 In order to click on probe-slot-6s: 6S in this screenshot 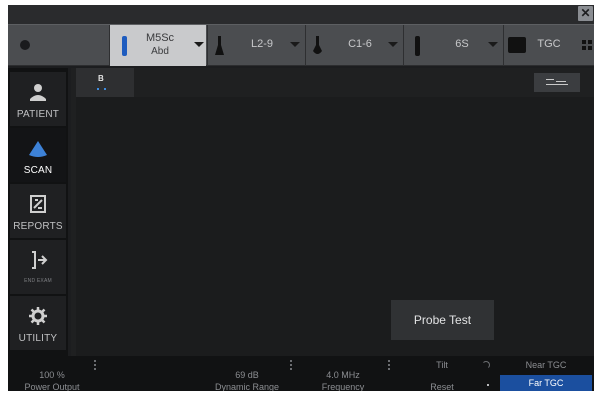, I will do `click(452, 45)`.